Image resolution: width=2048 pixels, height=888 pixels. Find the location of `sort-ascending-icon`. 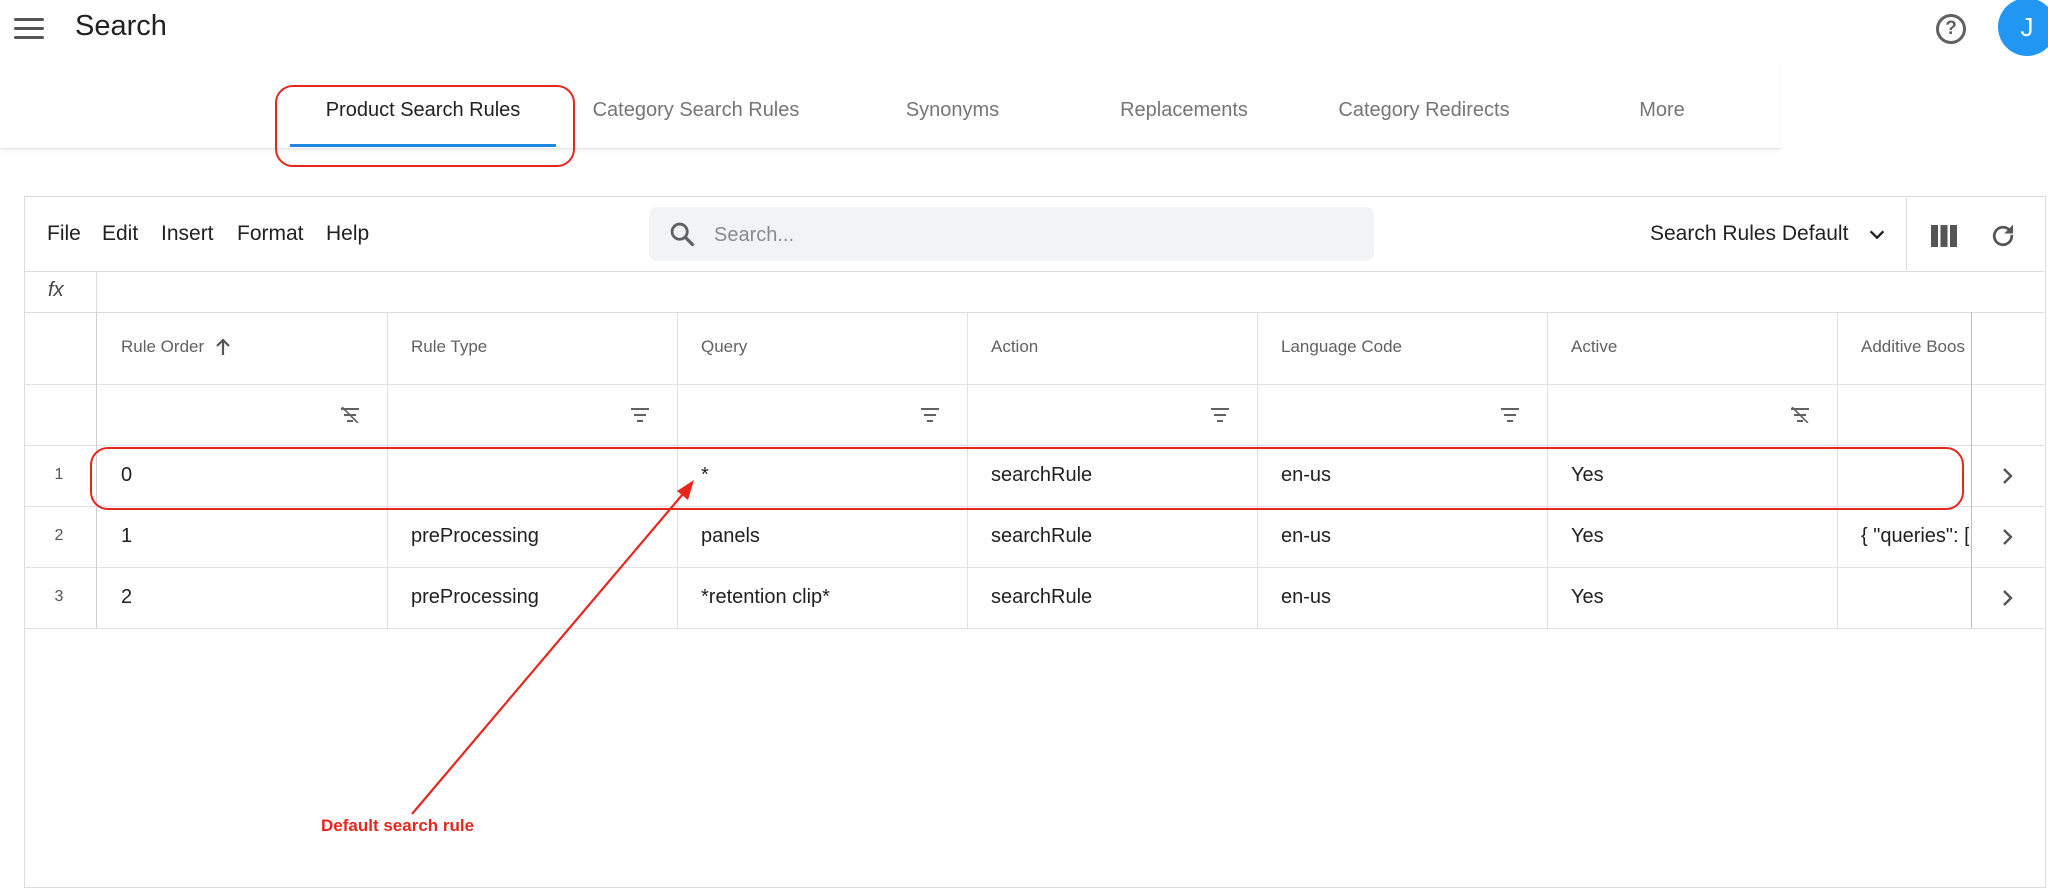

sort-ascending-icon is located at coordinates (223, 347).